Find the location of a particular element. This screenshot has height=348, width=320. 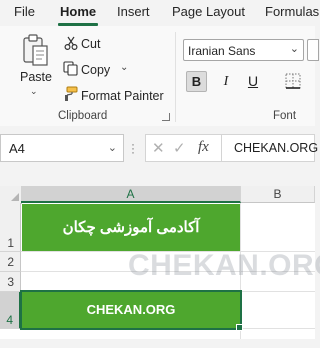

paste-label: Paste is located at coordinates (36, 77).